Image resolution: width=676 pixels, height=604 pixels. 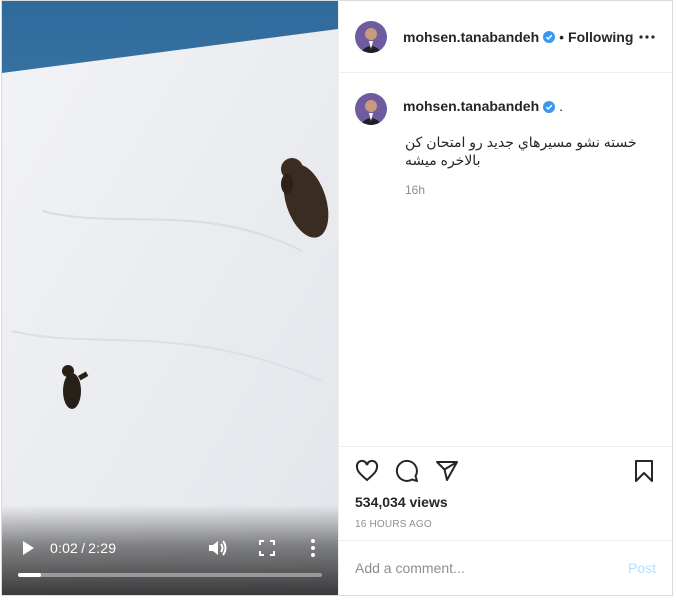 I want to click on more-options-icon, so click(x=647, y=37).